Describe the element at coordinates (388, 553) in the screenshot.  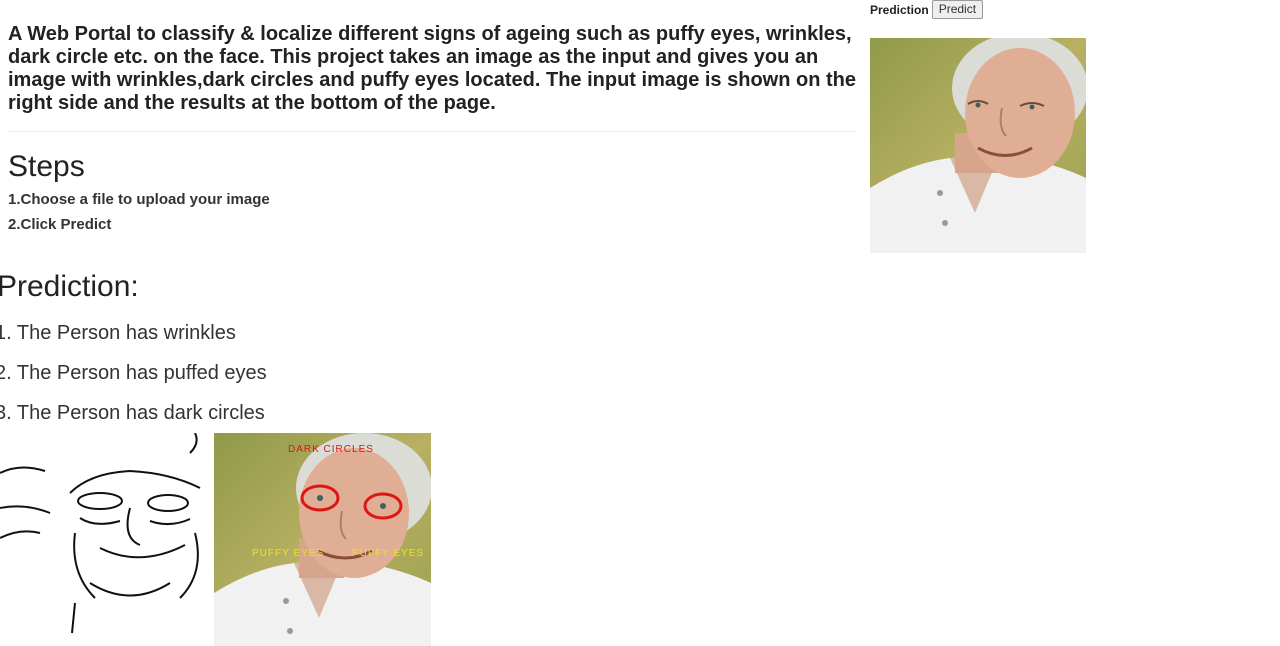
I see `puffy-eyes-annotation-right: PUFFY EYES` at that location.